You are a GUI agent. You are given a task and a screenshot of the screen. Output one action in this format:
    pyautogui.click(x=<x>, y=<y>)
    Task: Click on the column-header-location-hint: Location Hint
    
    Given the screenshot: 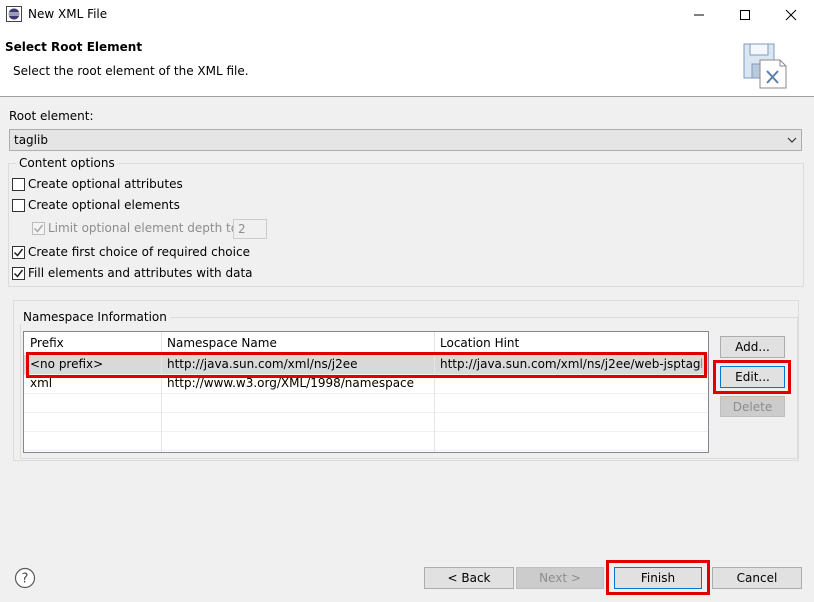 What is the action you would take?
    pyautogui.click(x=479, y=343)
    